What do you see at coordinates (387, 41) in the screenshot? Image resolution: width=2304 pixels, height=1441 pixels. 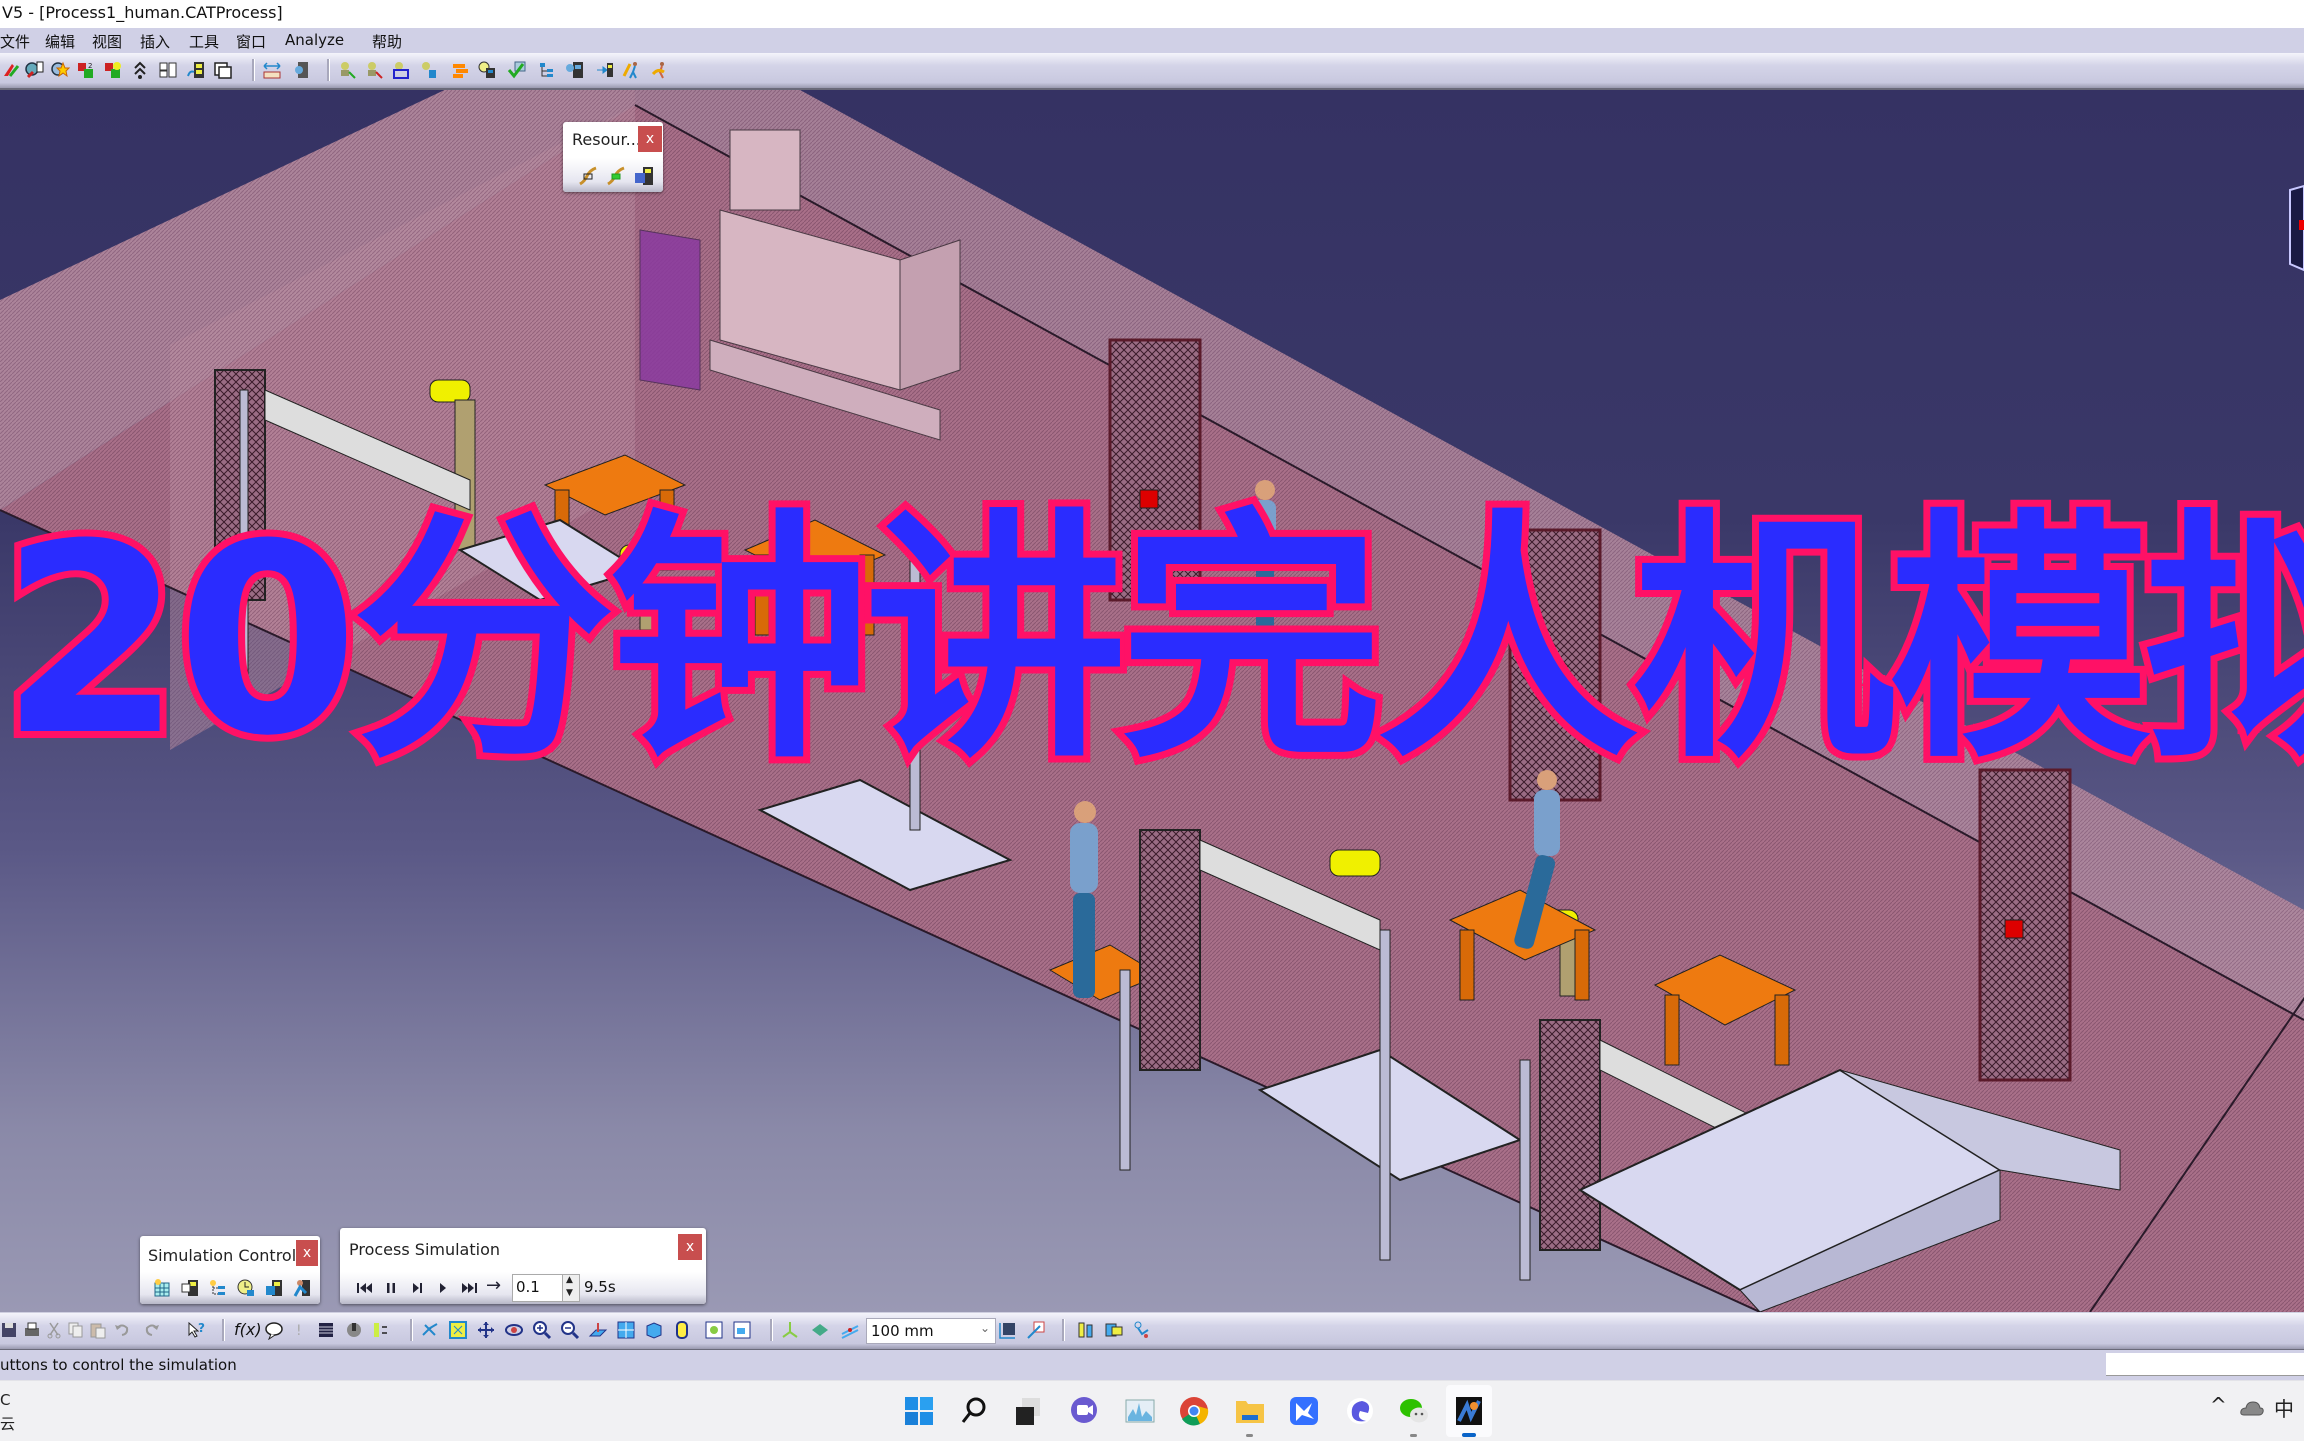 I see `menu-help: 帮助` at bounding box center [387, 41].